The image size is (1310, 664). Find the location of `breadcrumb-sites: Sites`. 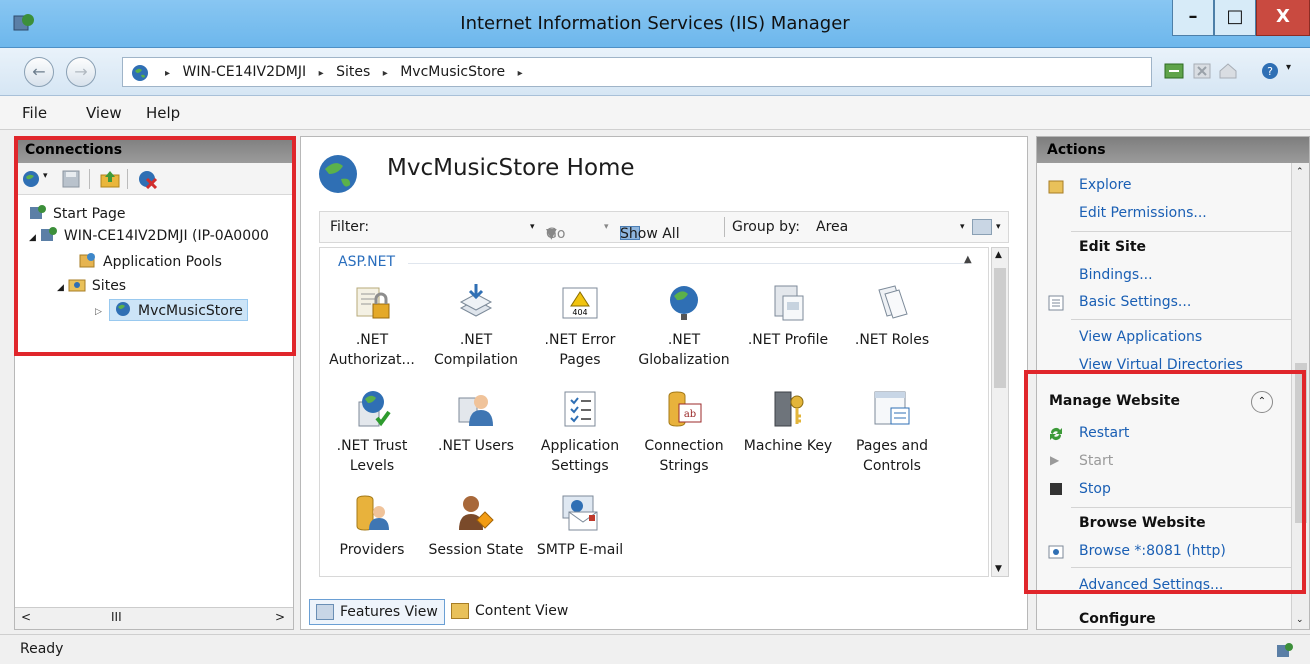

breadcrumb-sites: Sites is located at coordinates (353, 72).